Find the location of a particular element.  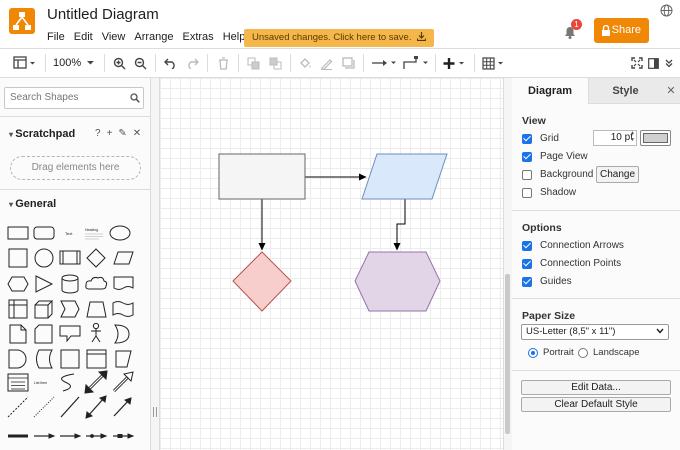

delete-icon is located at coordinates (223, 63).